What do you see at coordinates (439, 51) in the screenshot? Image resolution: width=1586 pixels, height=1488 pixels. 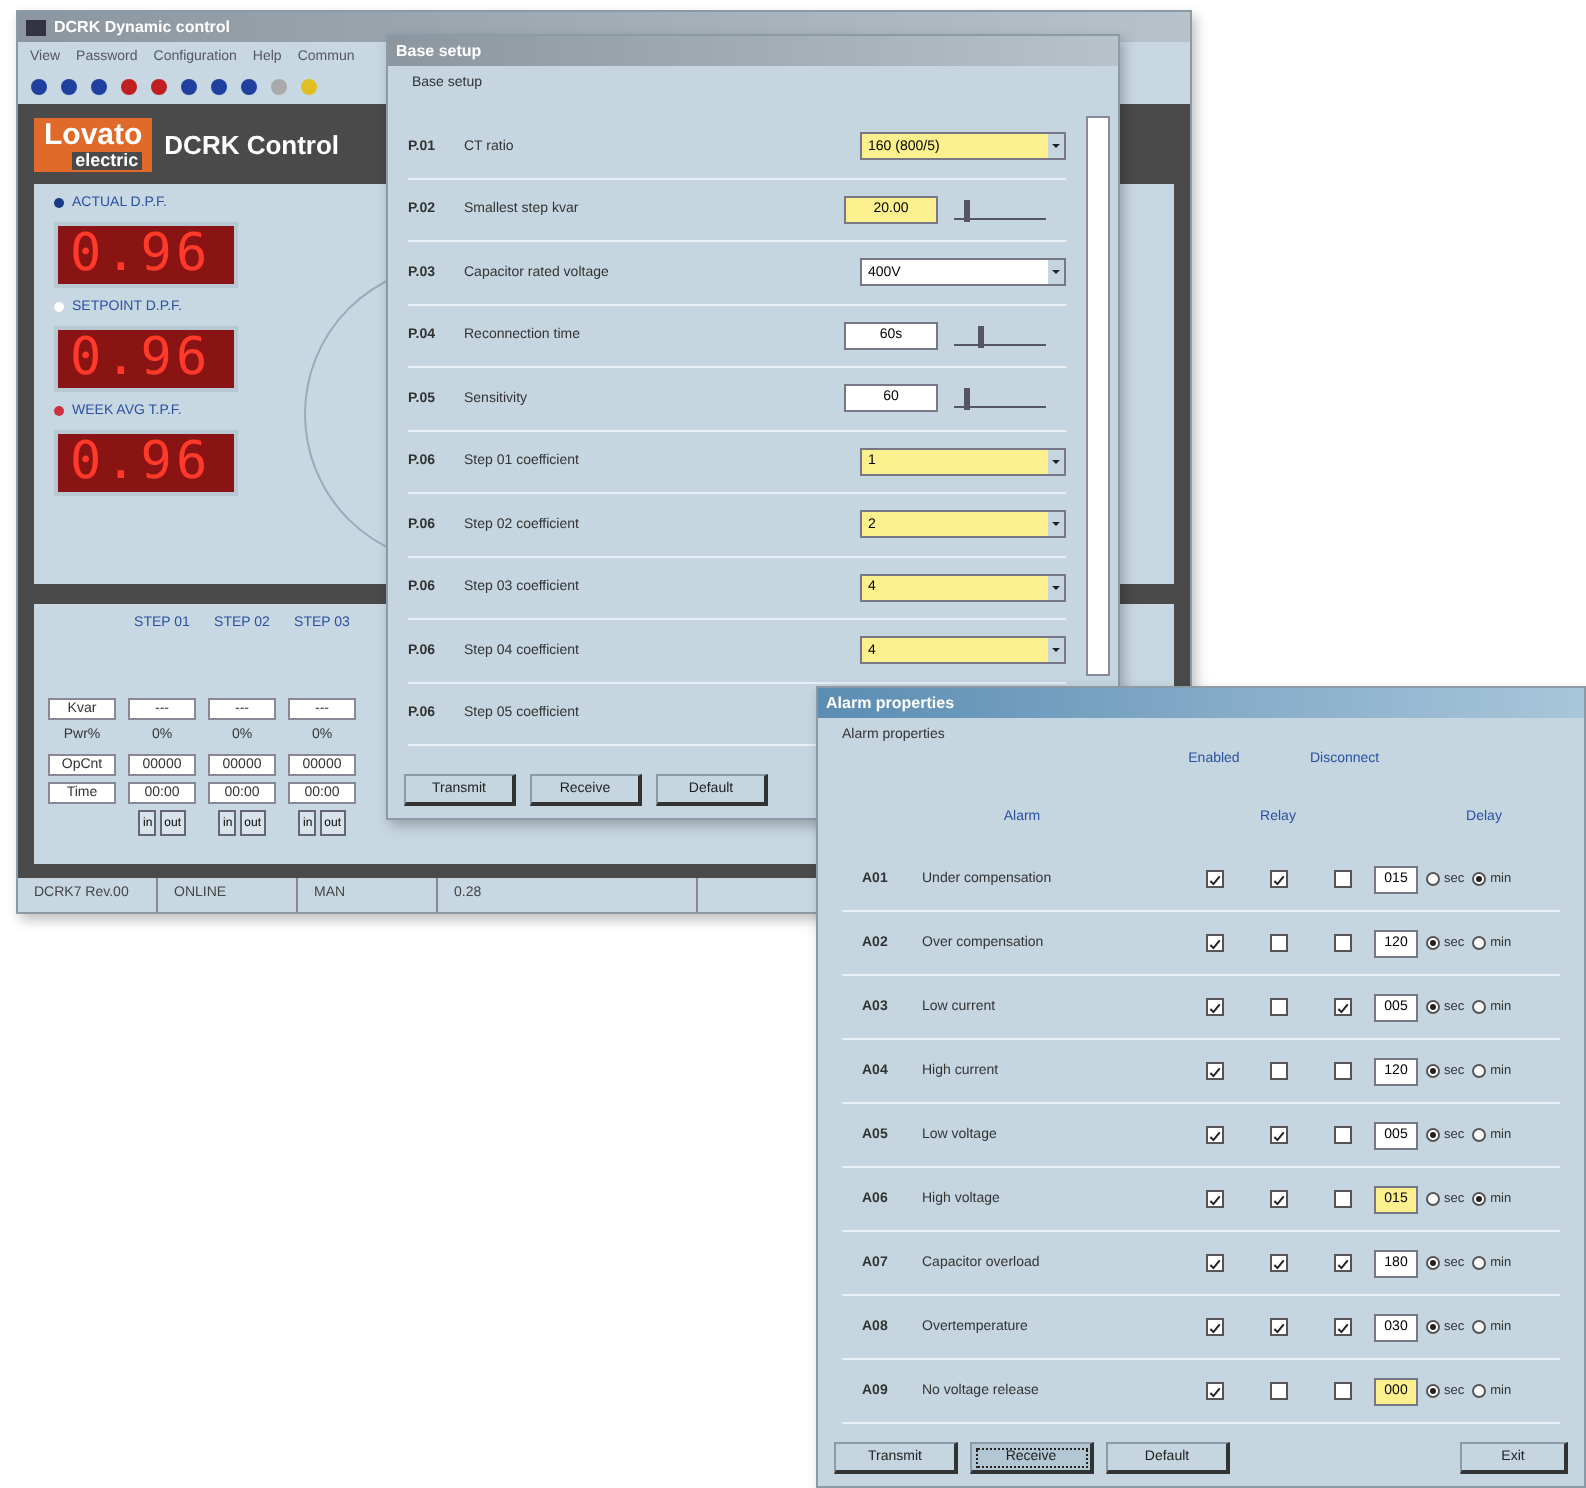 I see `window-title: Base setup` at bounding box center [439, 51].